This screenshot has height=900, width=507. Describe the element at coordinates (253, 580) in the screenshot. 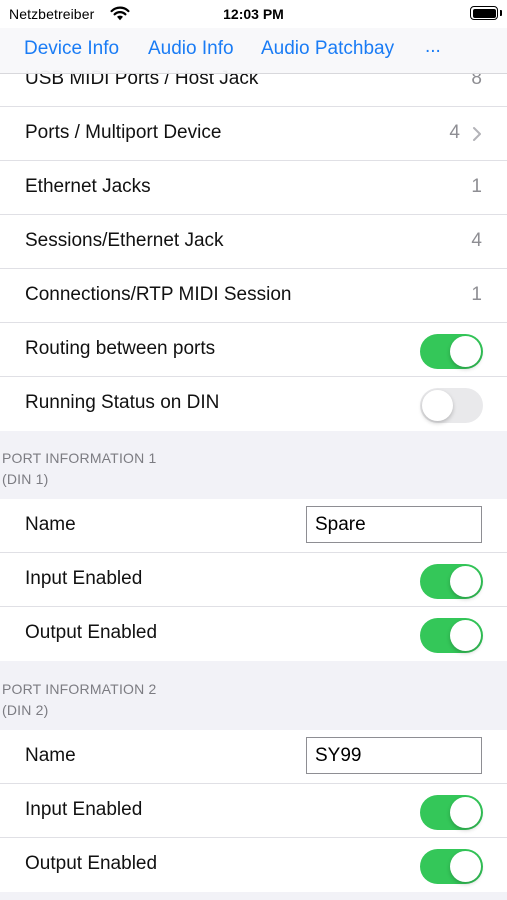

I see `row-port-1-input: Input Enabled` at that location.